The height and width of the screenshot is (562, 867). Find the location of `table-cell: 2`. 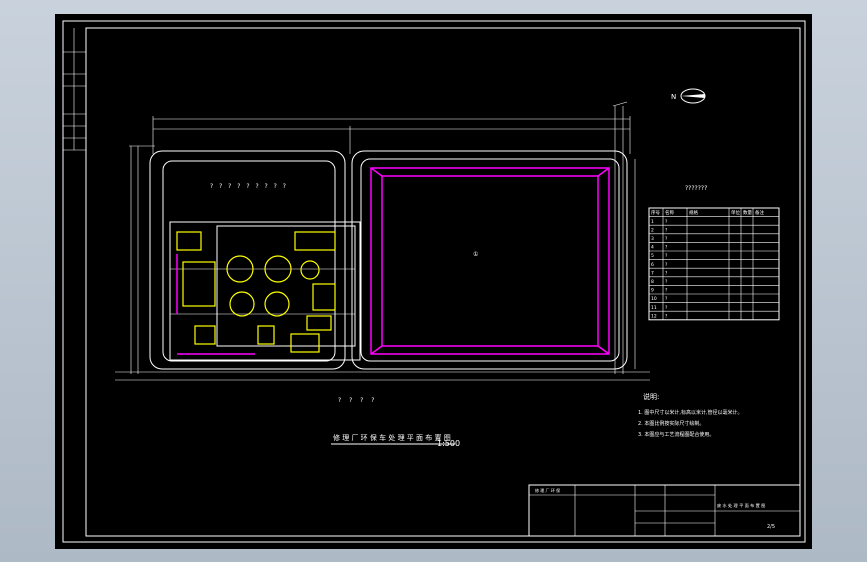

table-cell: 2 is located at coordinates (652, 230).